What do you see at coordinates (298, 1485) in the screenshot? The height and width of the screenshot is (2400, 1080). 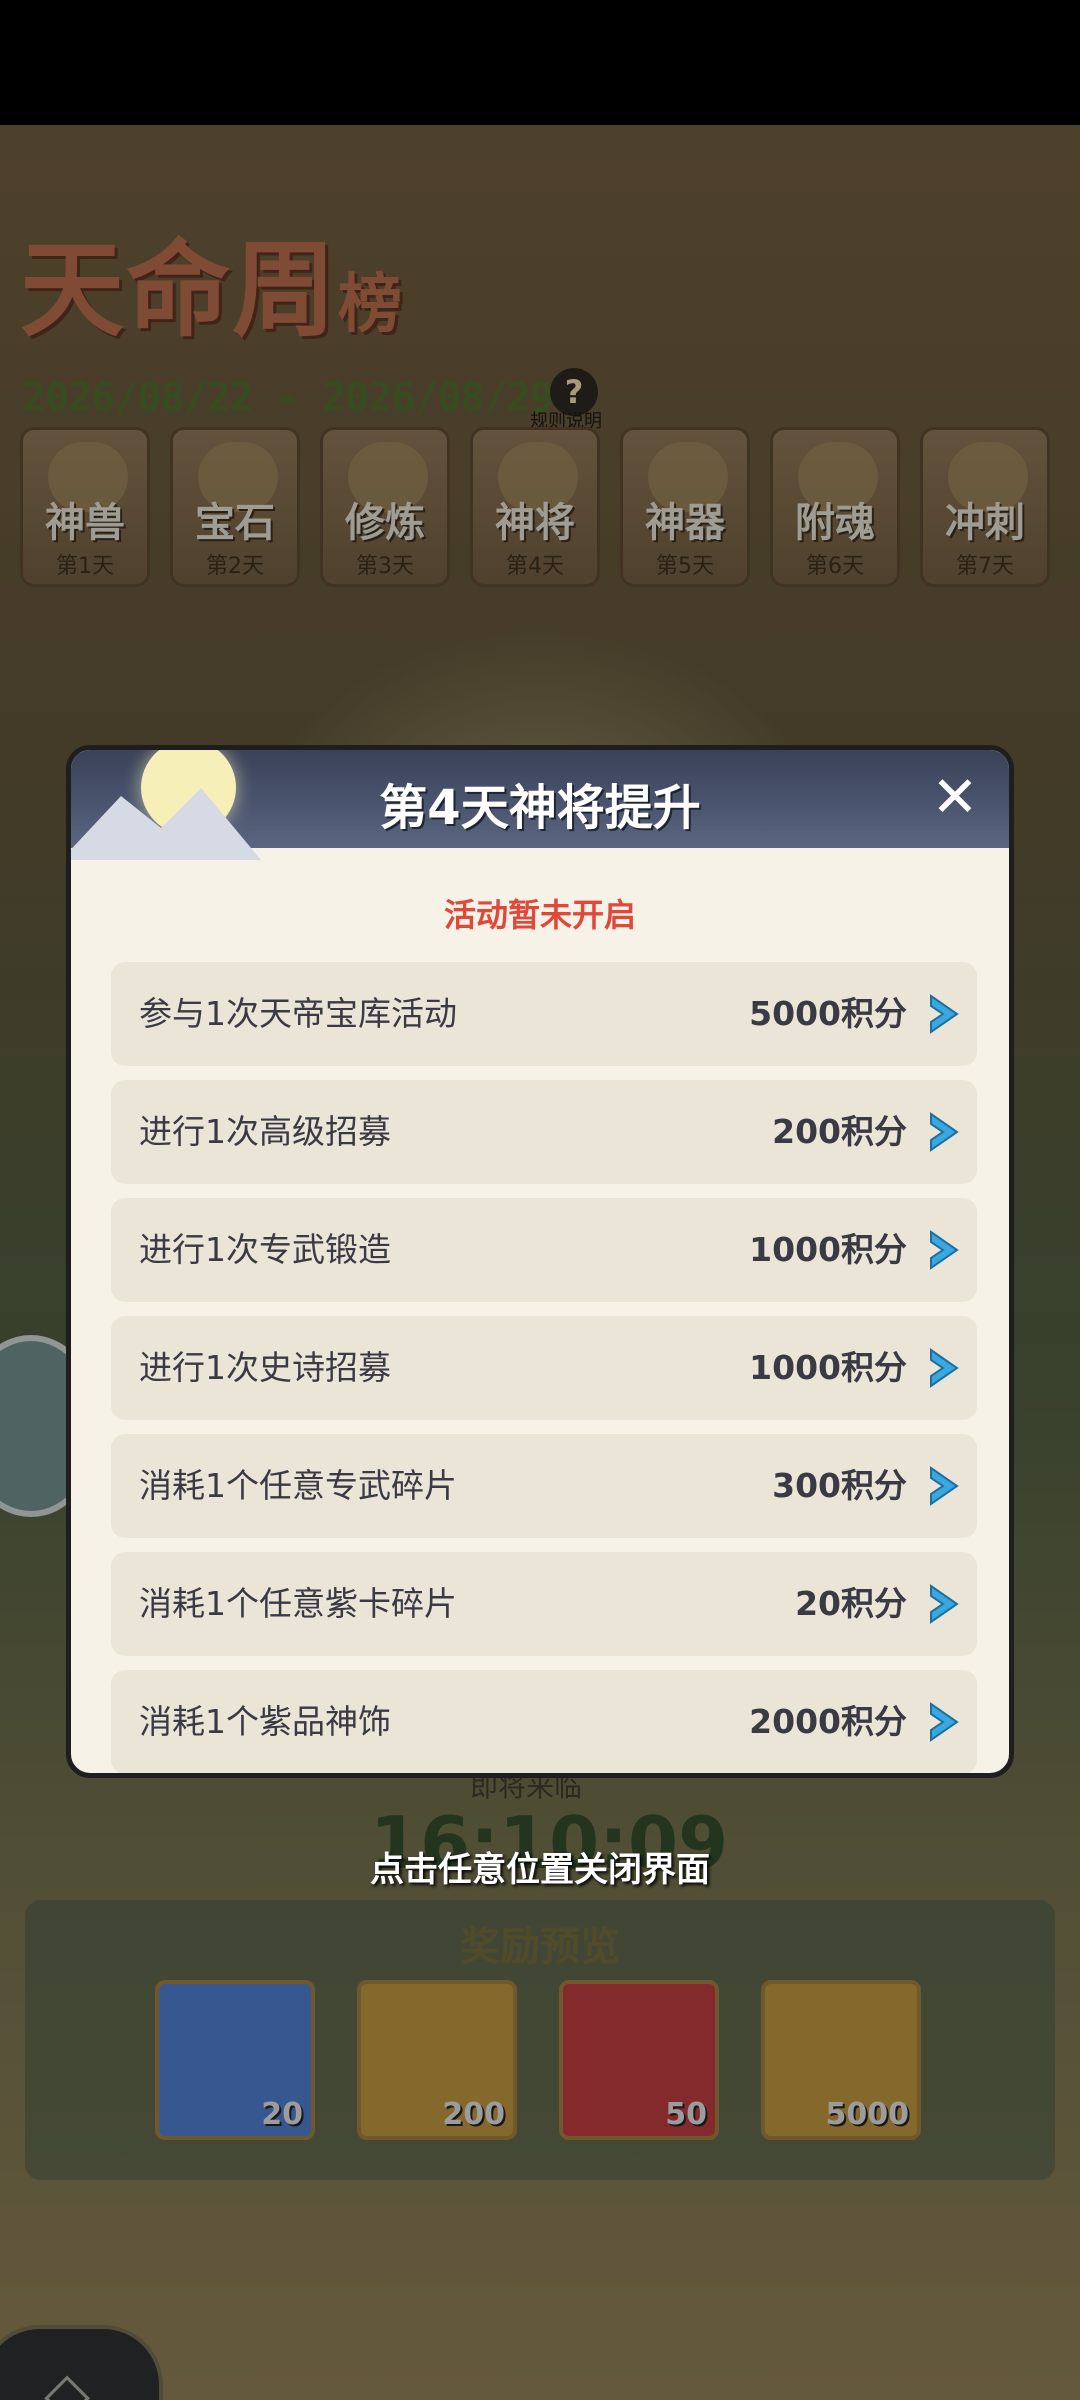 I see `task-label: 消耗1个任意专武碎片` at bounding box center [298, 1485].